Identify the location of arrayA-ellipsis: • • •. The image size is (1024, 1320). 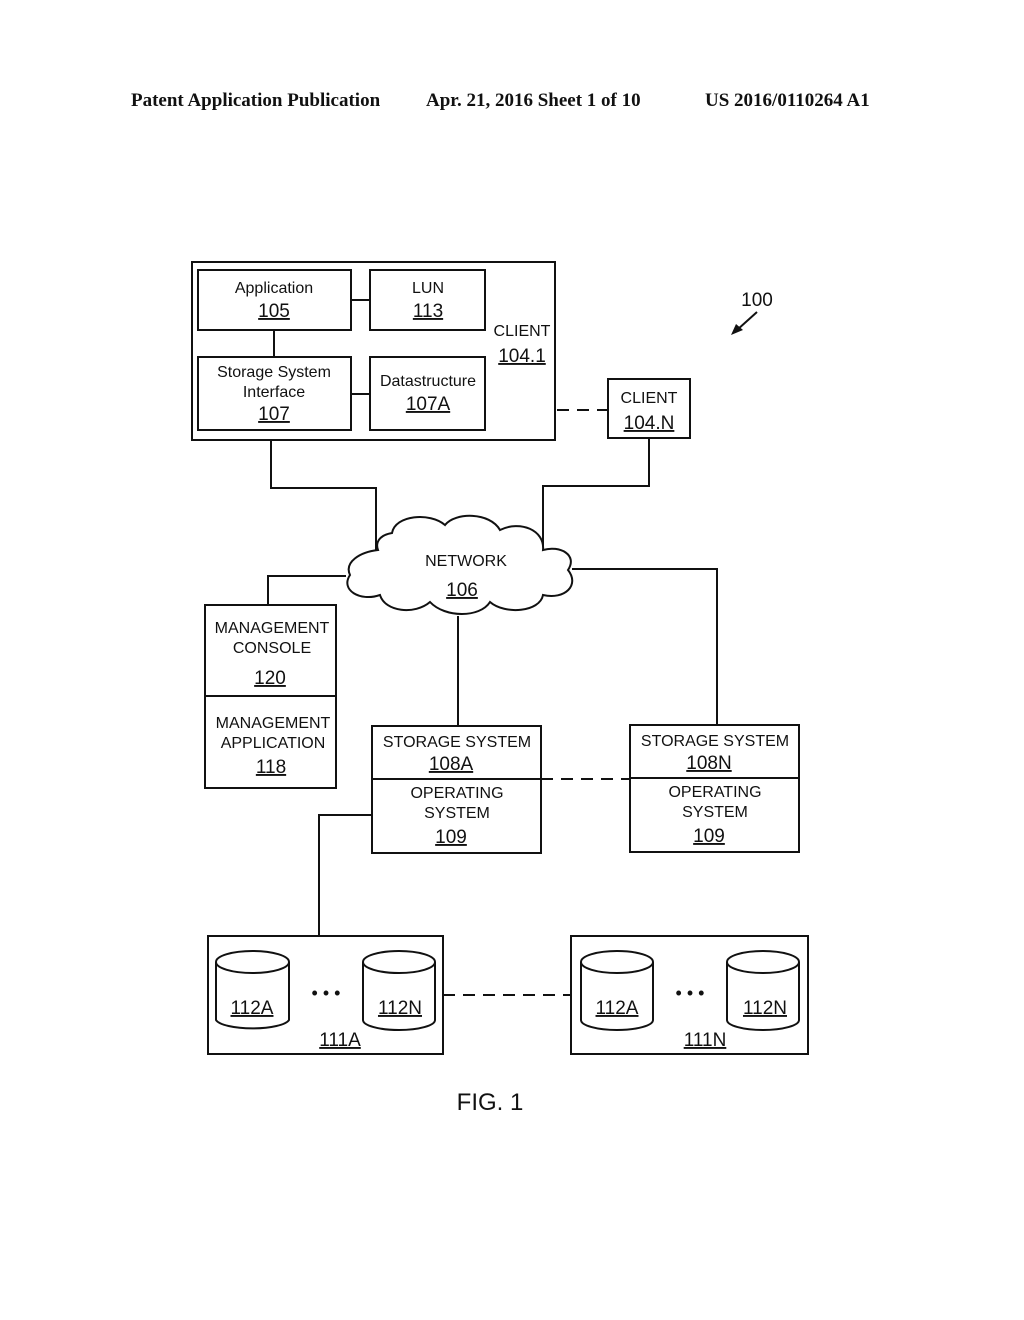
(326, 993).